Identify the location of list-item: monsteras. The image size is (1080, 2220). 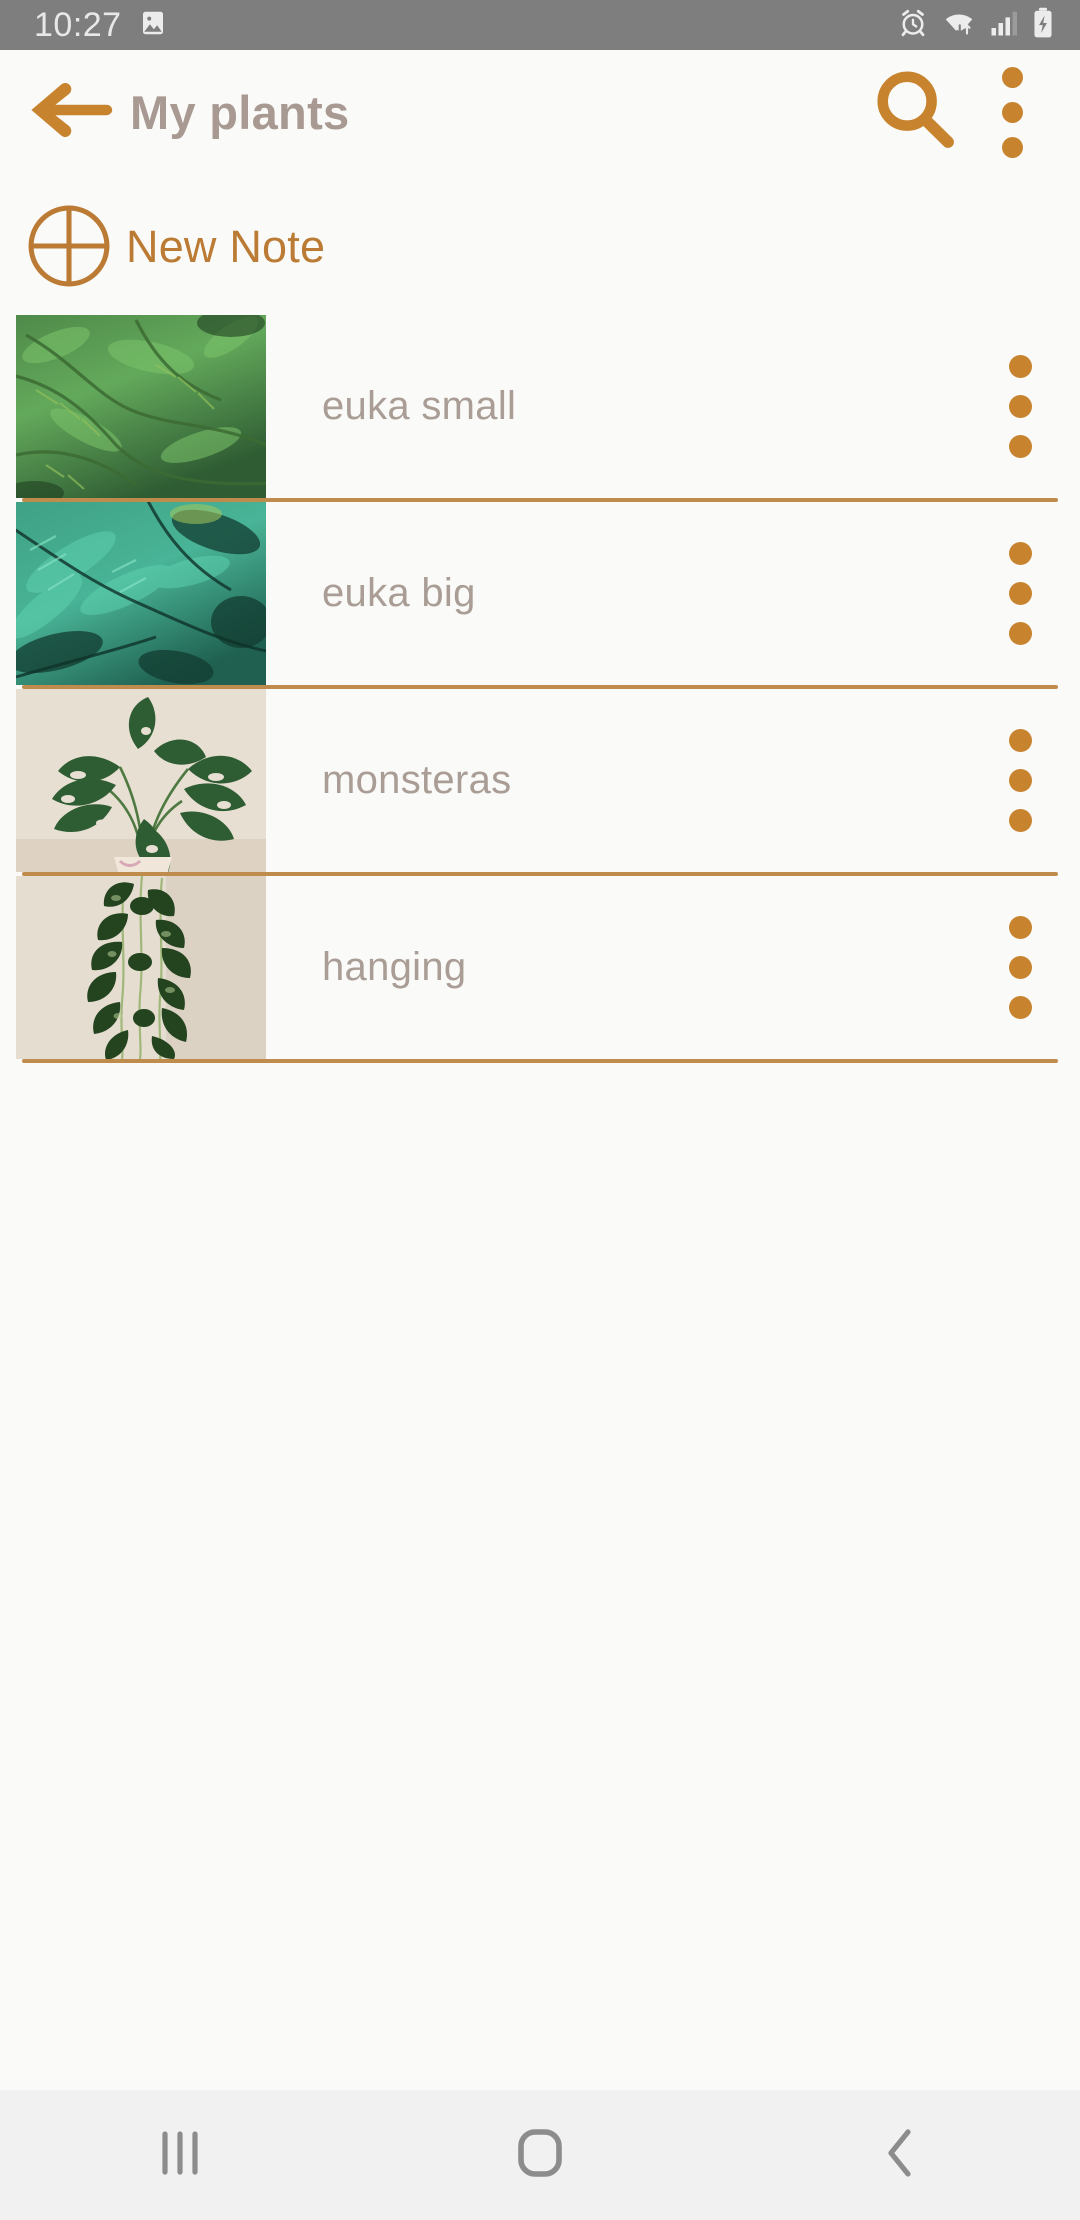
(540, 780).